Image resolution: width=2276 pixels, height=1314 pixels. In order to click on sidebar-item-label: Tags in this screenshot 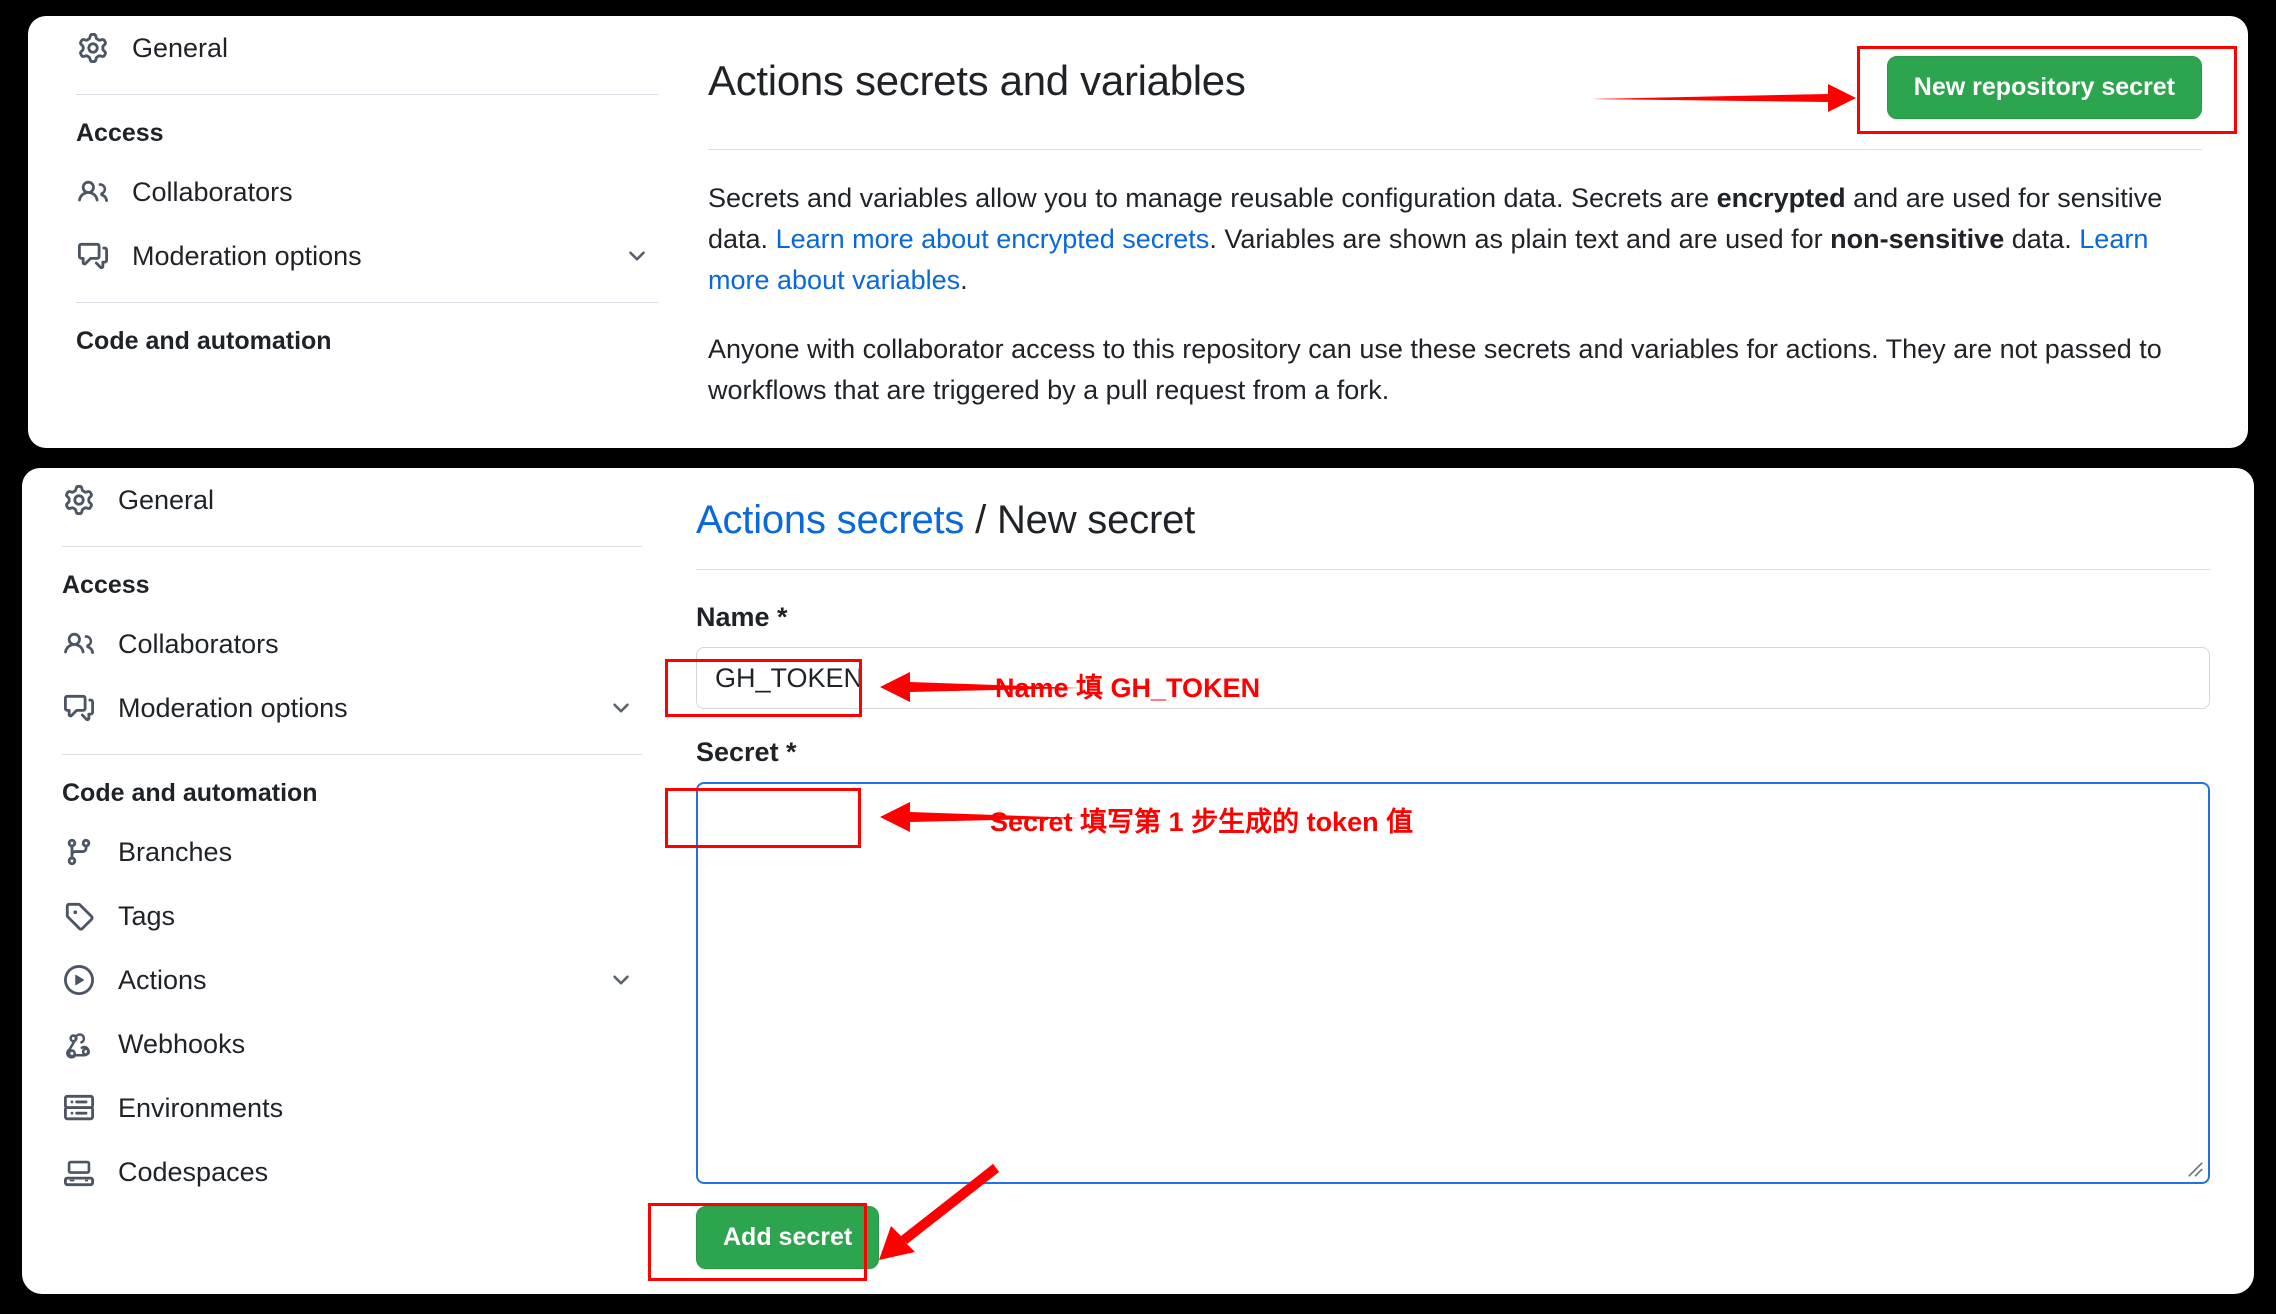, I will do `click(147, 915)`.